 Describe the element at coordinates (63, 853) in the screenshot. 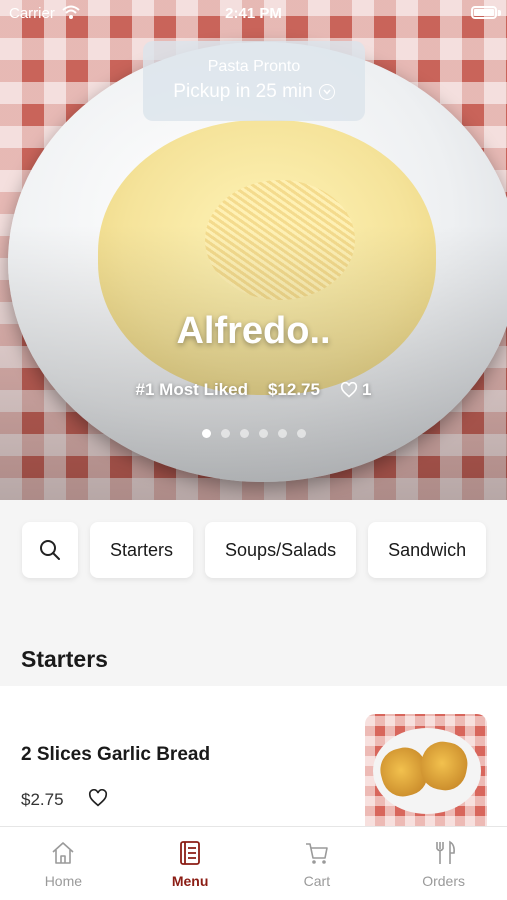

I see `home-icon` at that location.